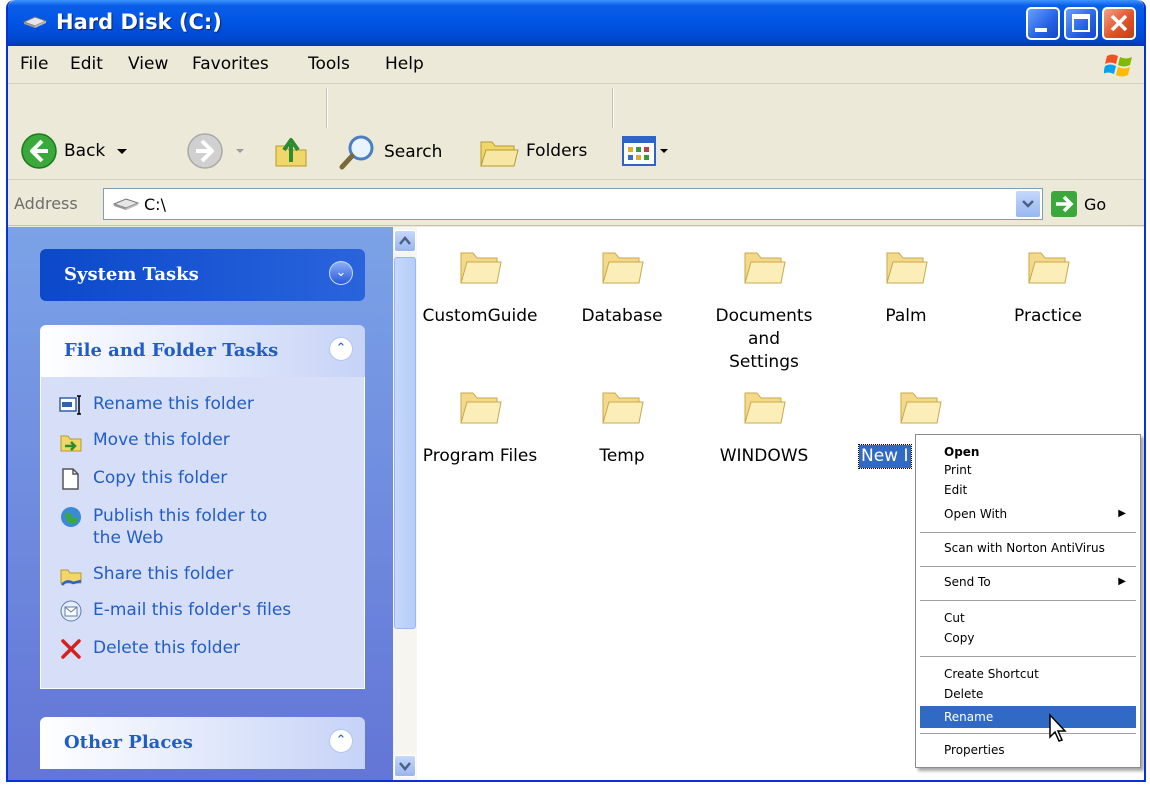 The height and width of the screenshot is (786, 1150). I want to click on task-rename-folder: Rename this folder, so click(156, 405).